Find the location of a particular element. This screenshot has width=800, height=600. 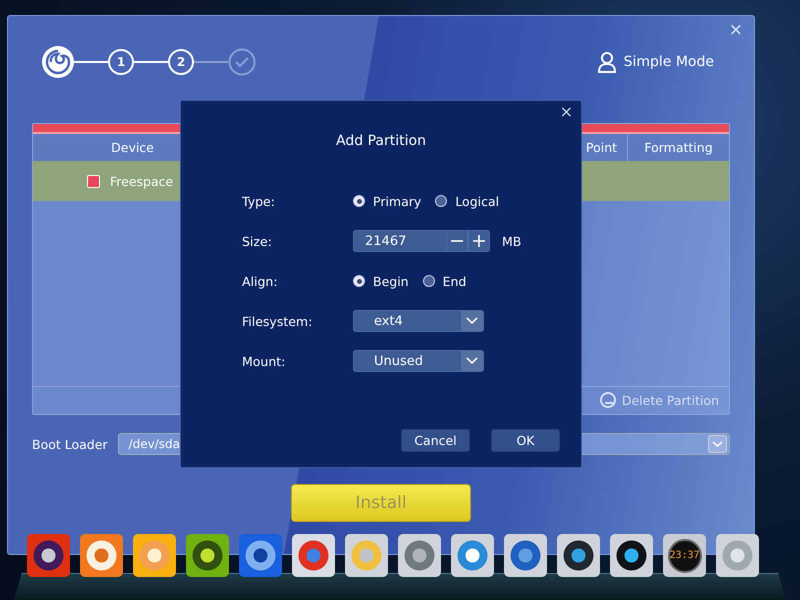

decrease-button is located at coordinates (457, 241).